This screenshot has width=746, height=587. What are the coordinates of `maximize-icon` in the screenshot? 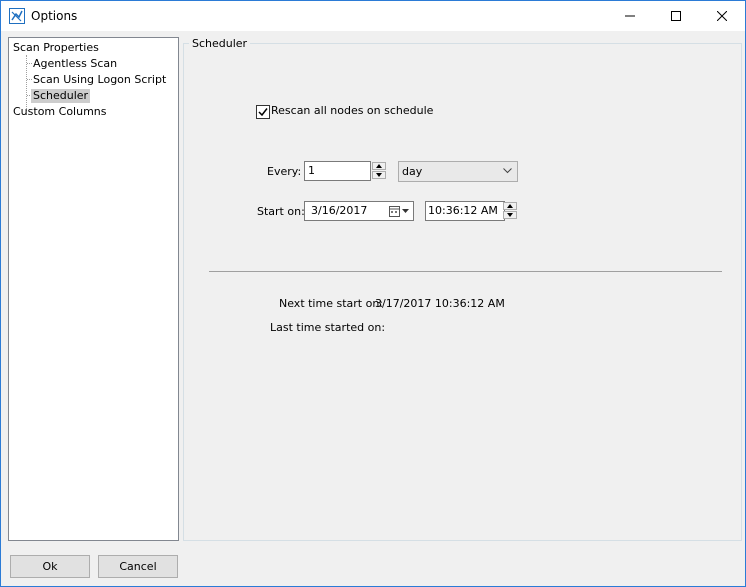 It's located at (676, 16).